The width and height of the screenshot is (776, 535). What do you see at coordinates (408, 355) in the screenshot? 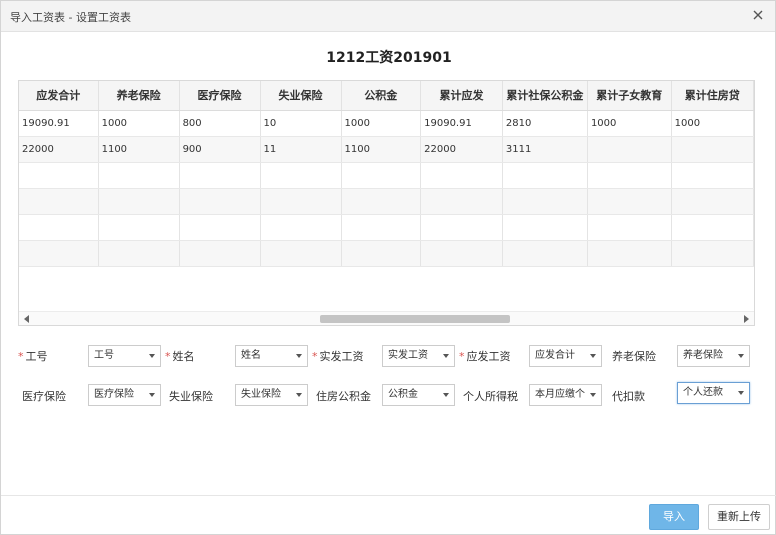
I see `select-value: 实发工资` at bounding box center [408, 355].